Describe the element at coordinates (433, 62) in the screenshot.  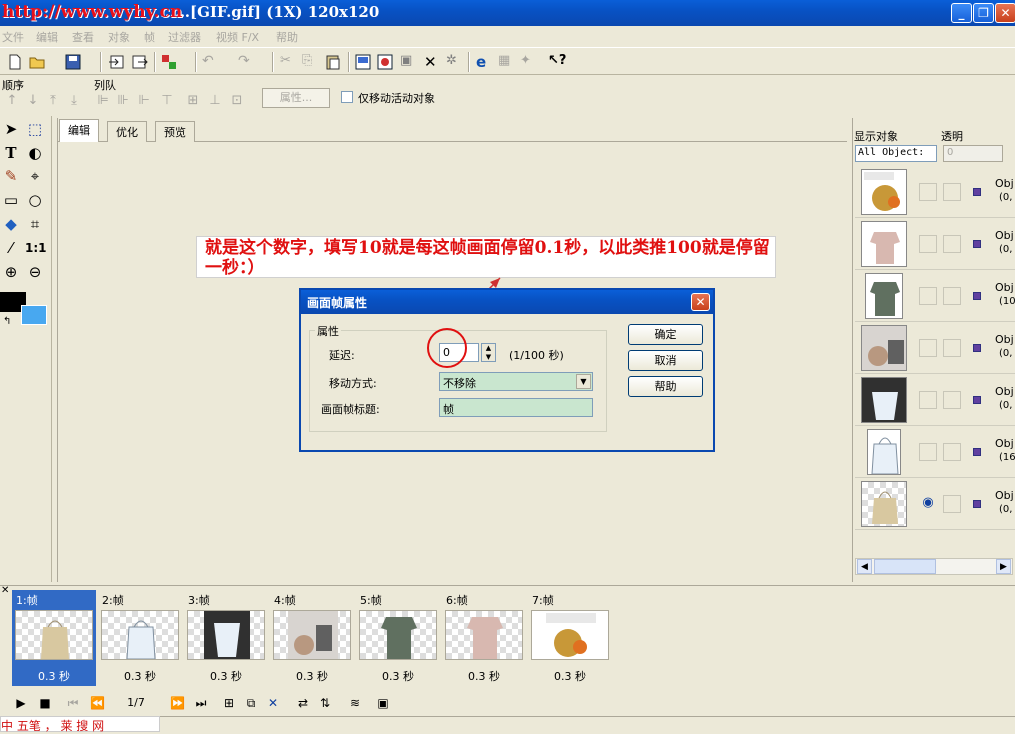
I see `crop-icon: ✕` at that location.